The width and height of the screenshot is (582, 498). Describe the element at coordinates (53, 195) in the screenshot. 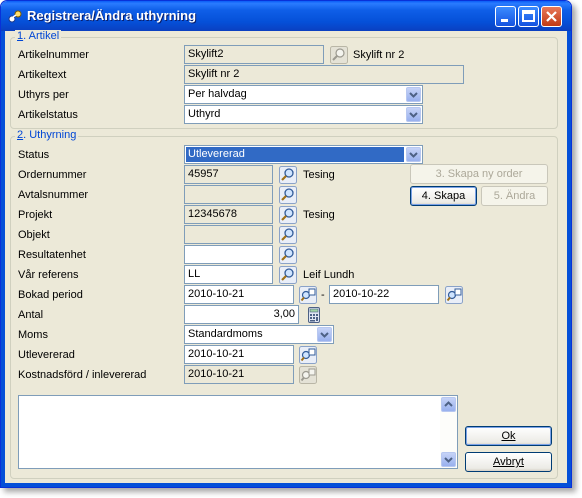

I see `avtalsnummer-label: Avtalsnummer` at that location.